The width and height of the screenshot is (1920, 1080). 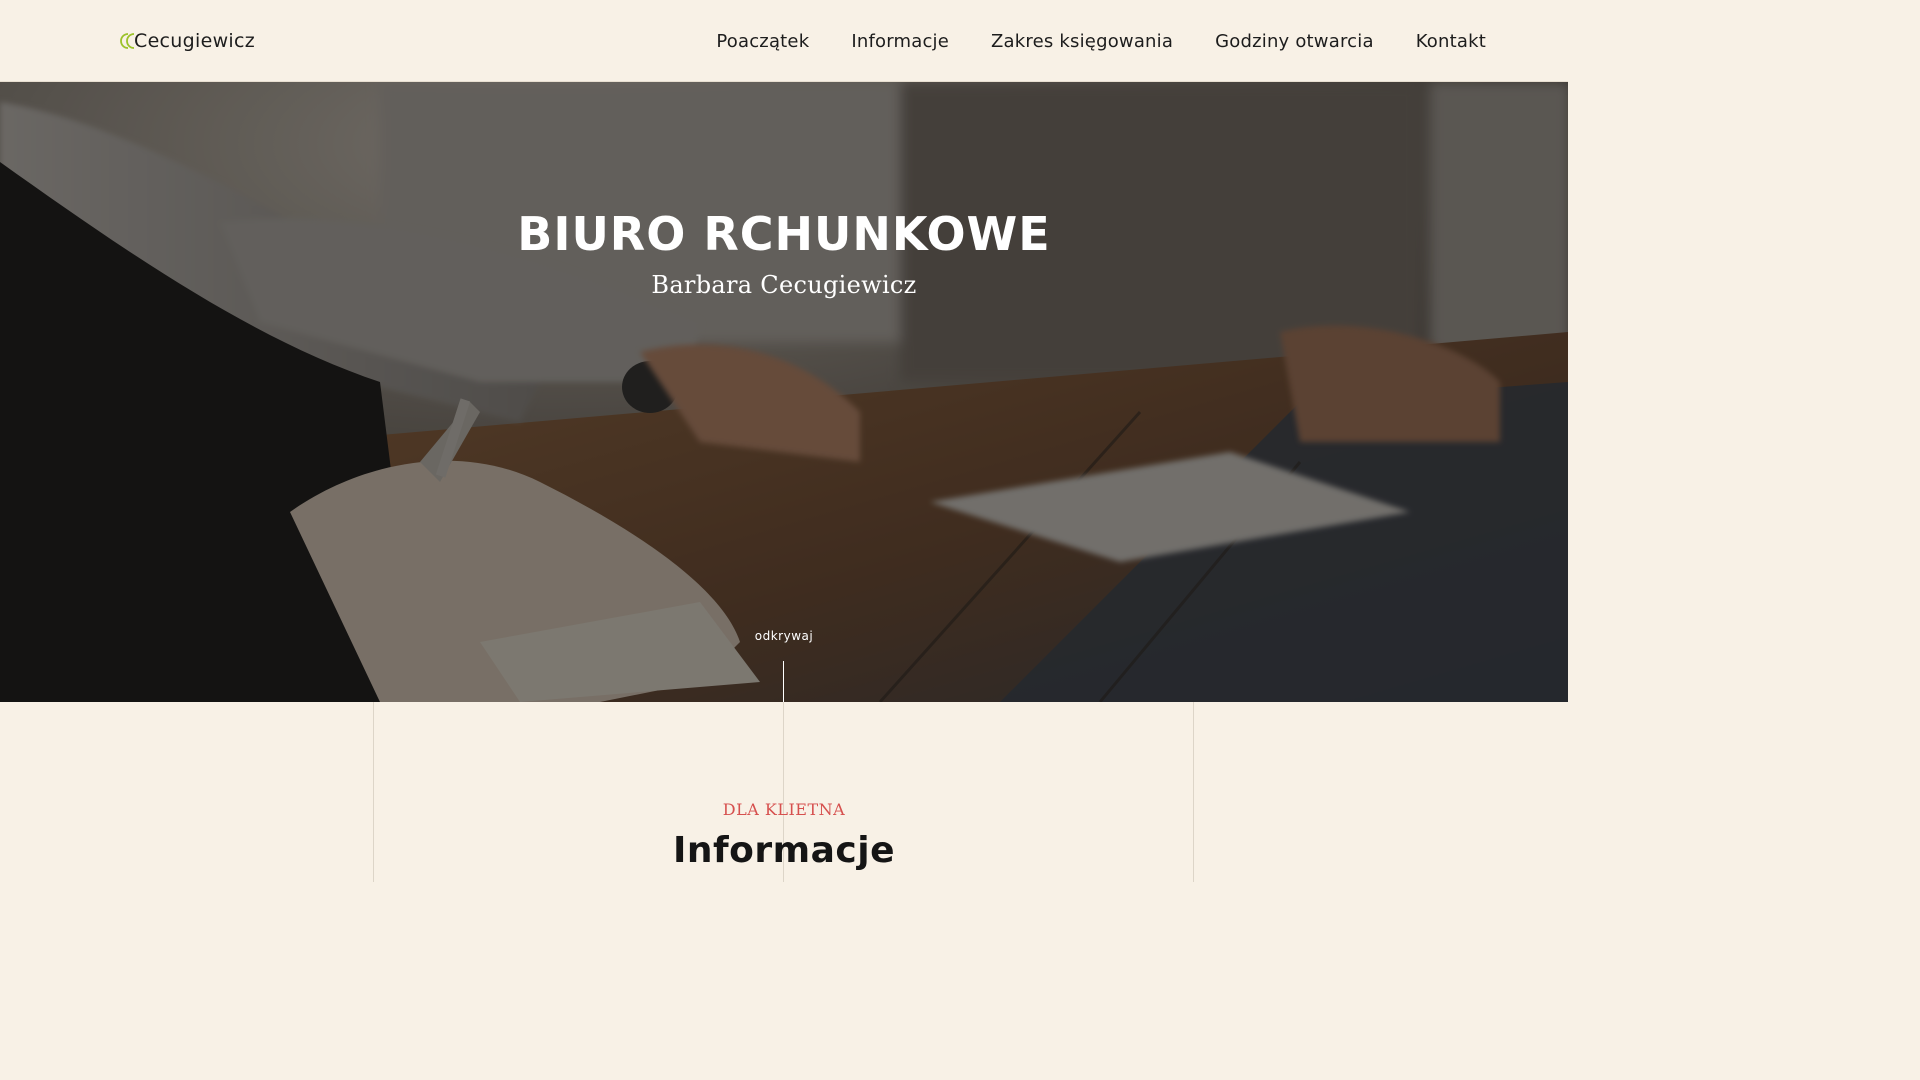 I want to click on hero-subtitle: Barbara Cecugiewicz, so click(x=784, y=285).